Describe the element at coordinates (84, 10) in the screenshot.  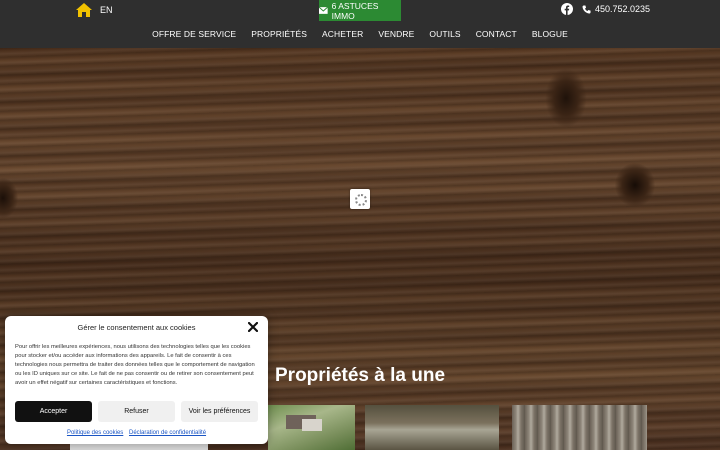
I see `home-icon` at that location.